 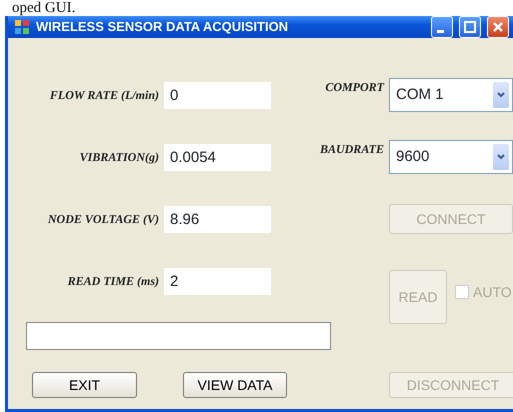 I want to click on app-icon, so click(x=22, y=27).